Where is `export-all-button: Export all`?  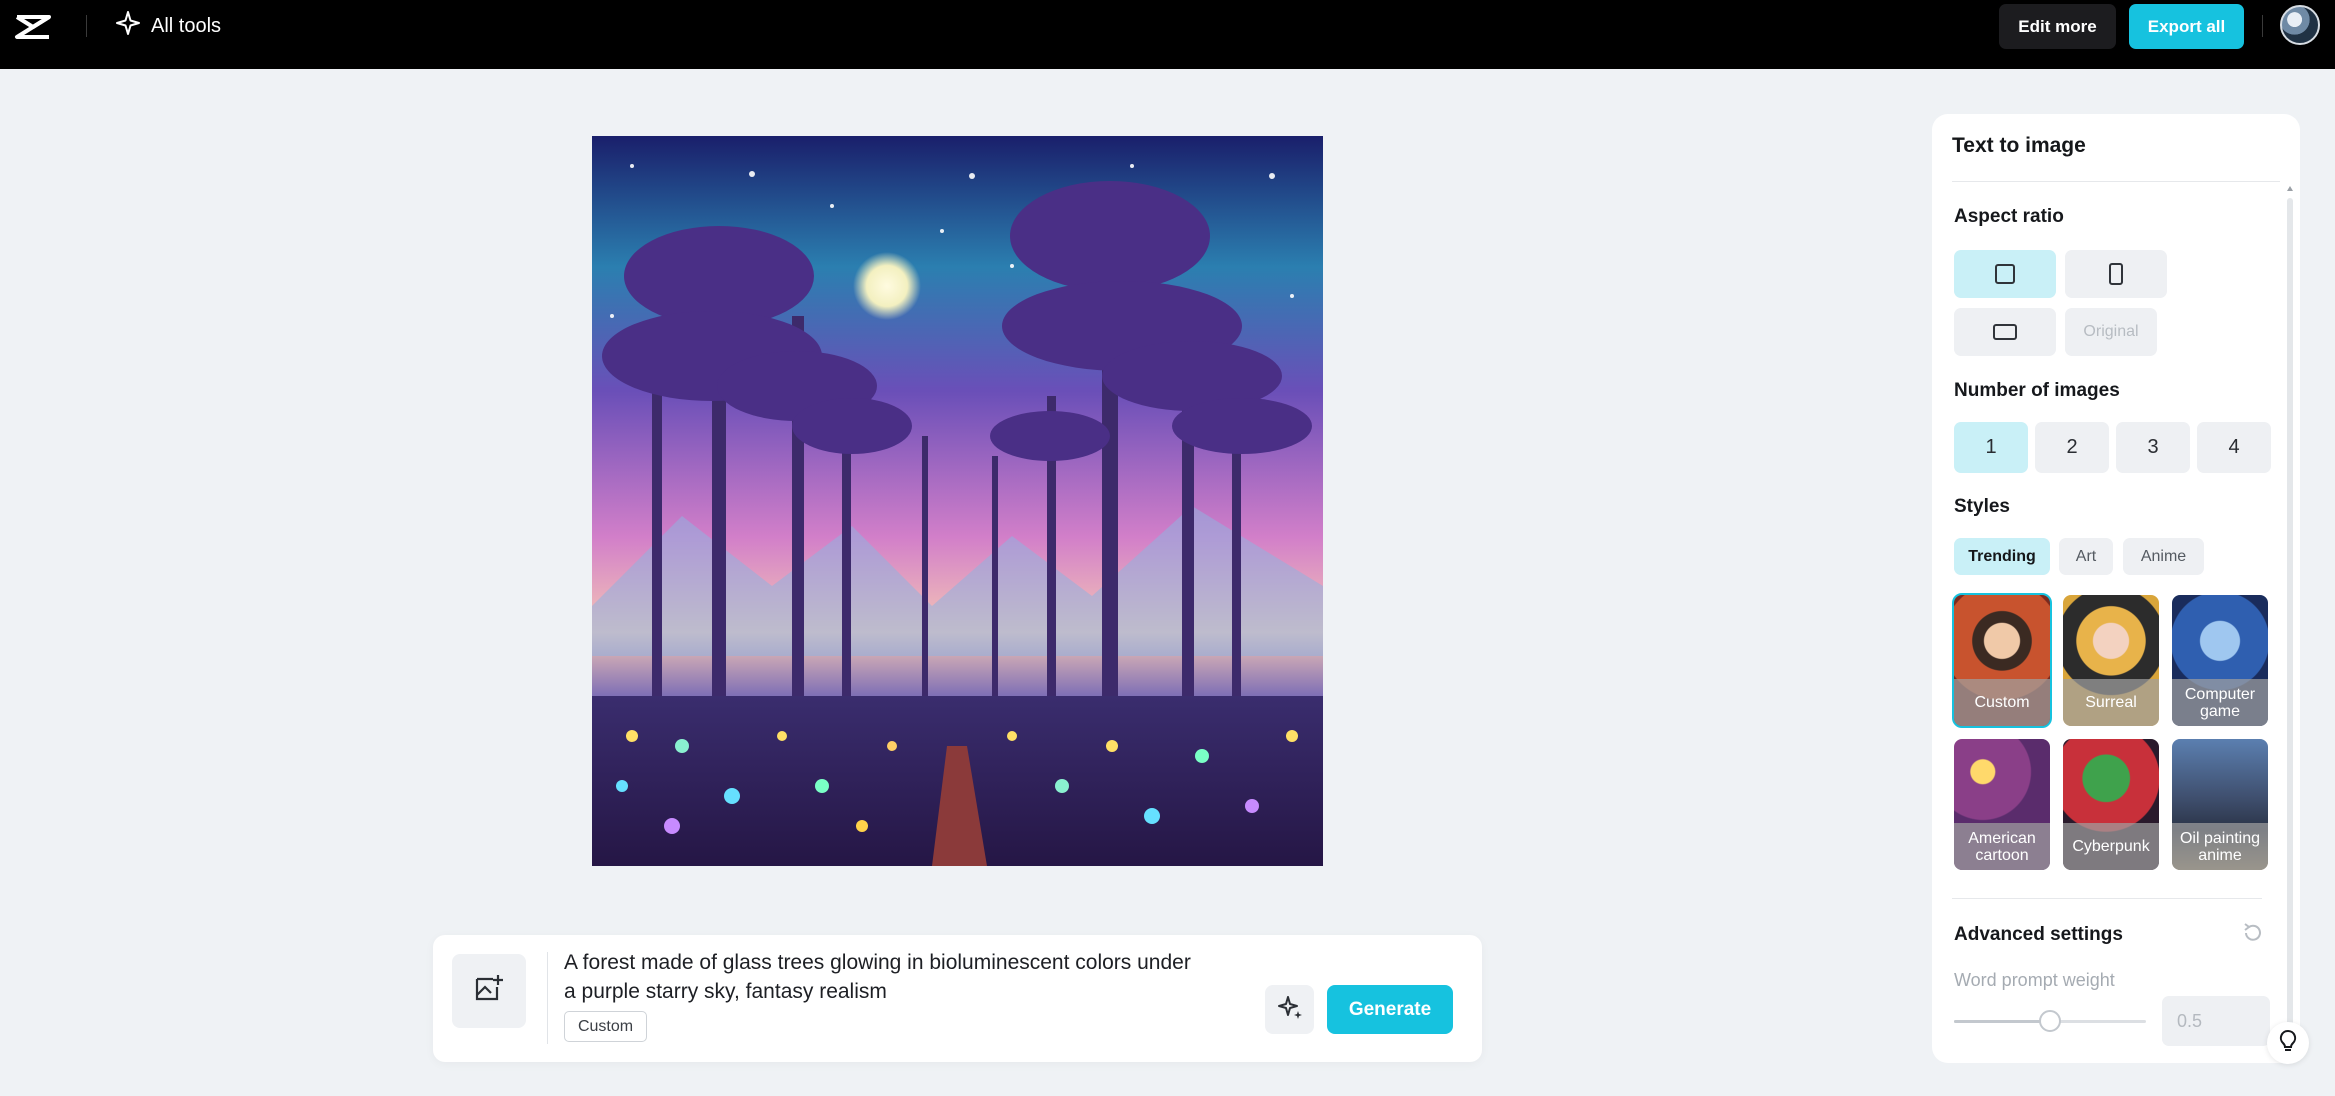 export-all-button: Export all is located at coordinates (2186, 26).